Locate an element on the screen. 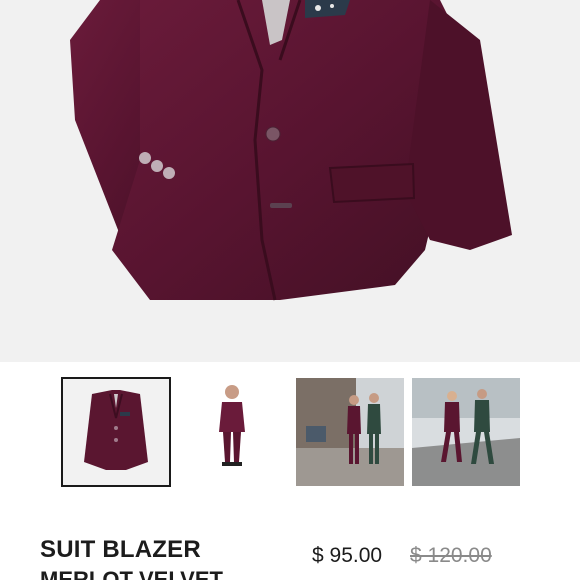 The image size is (580, 580). thumbnail-blazer is located at coordinates (116, 432).